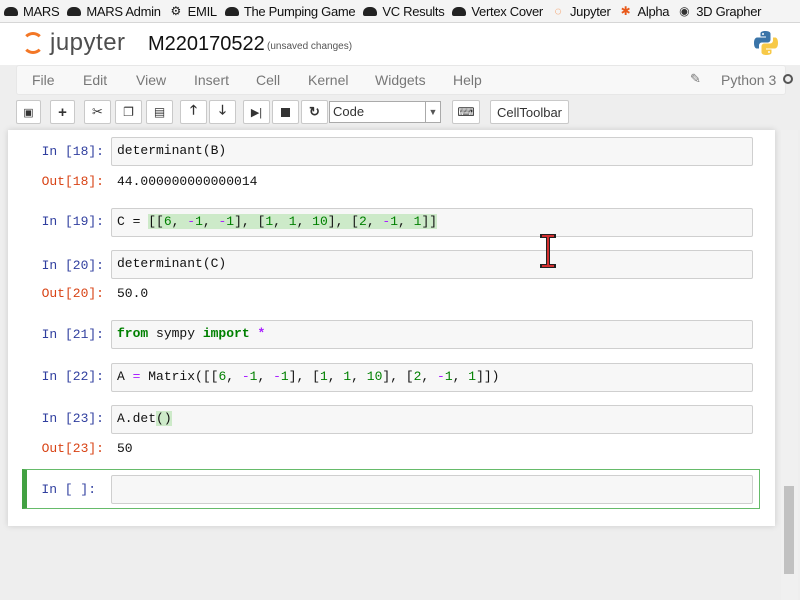 The image size is (800, 600). I want to click on insert-cell-button: +, so click(62, 112).